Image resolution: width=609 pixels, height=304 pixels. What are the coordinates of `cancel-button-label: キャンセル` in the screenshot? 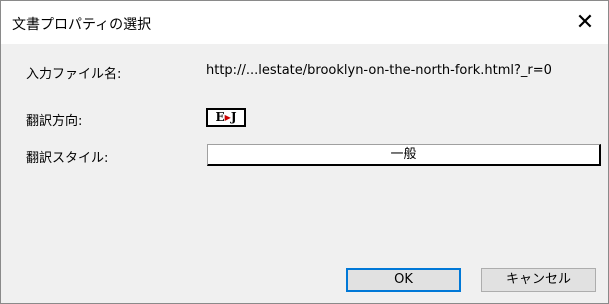 It's located at (538, 279).